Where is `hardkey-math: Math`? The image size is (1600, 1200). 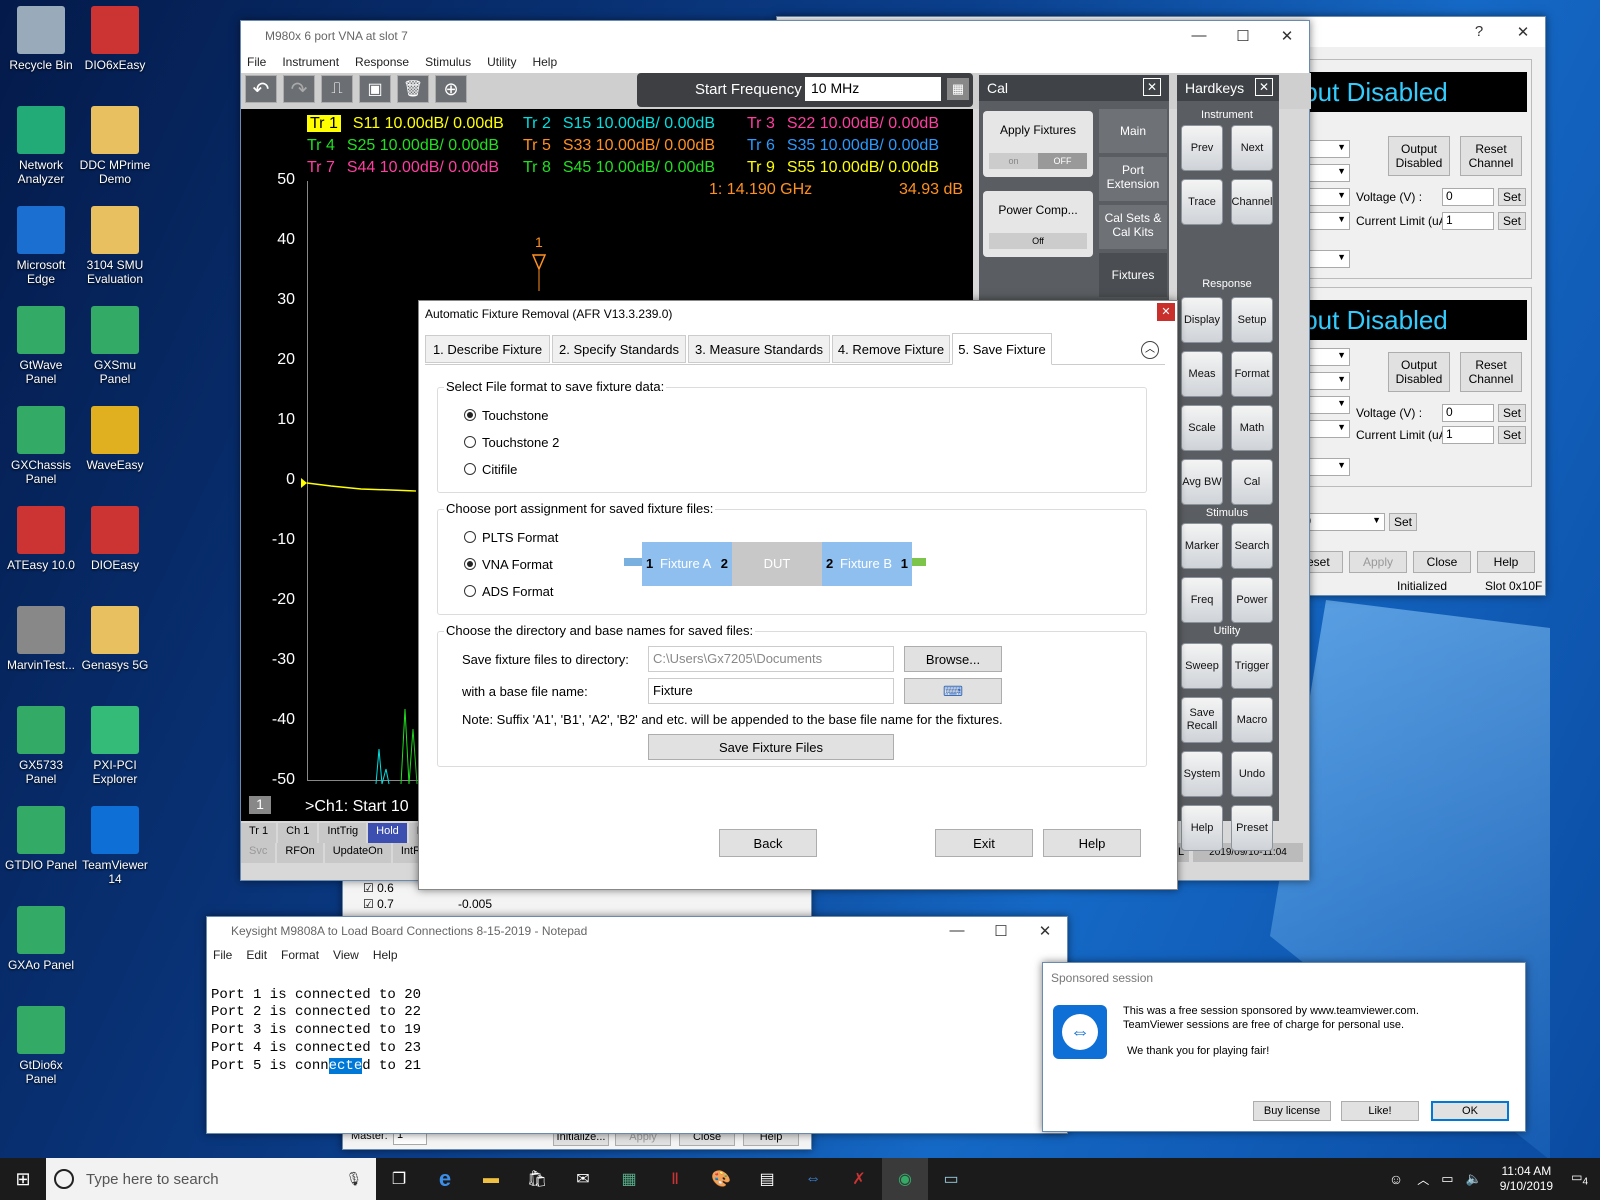
hardkey-math: Math is located at coordinates (1252, 428).